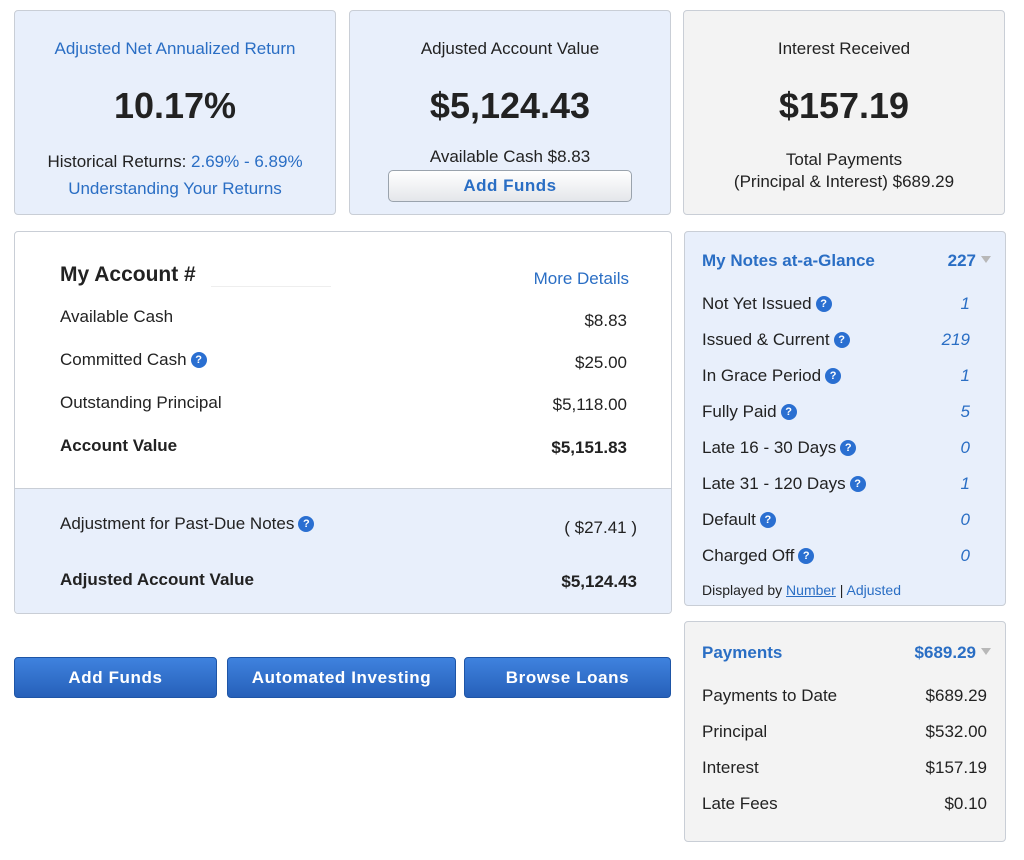 This screenshot has height=860, width=1024. I want to click on displayed-by-label: Displayed by, so click(742, 590).